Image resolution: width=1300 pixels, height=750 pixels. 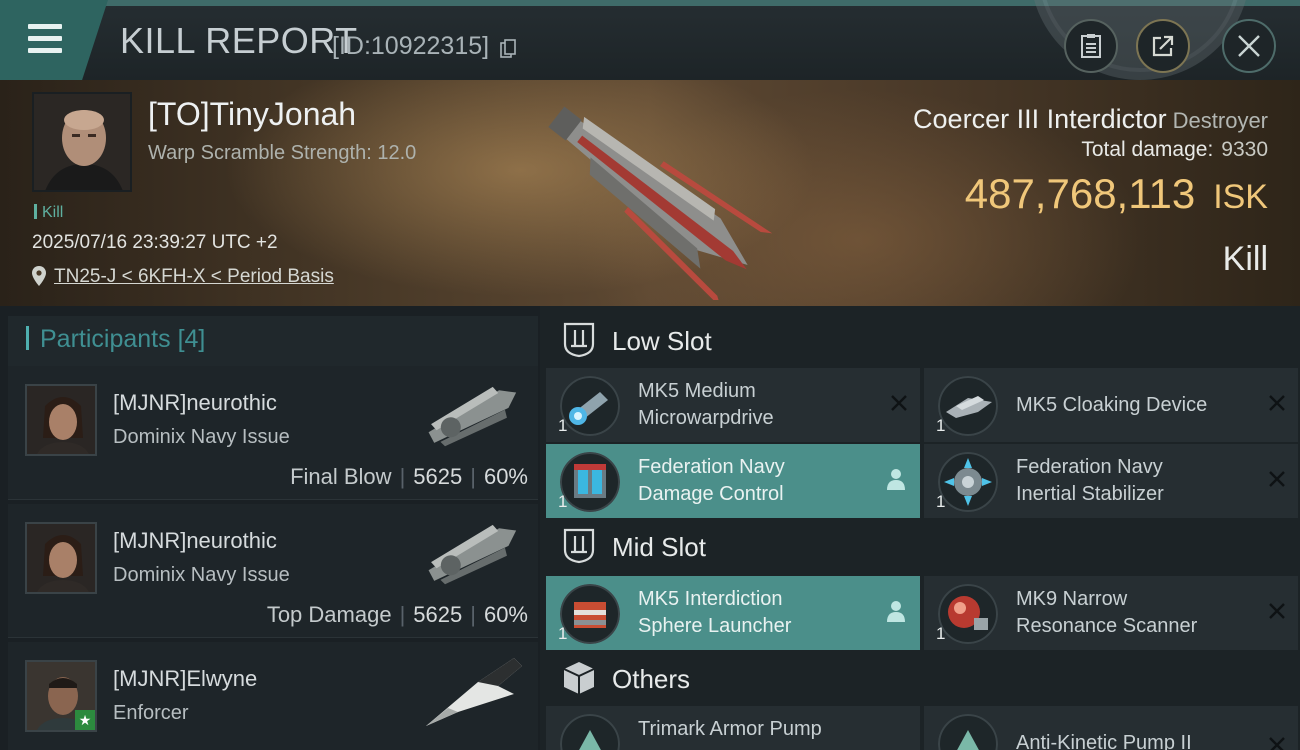 I want to click on module-name: Federation Navy Damage Control, so click(x=753, y=481).